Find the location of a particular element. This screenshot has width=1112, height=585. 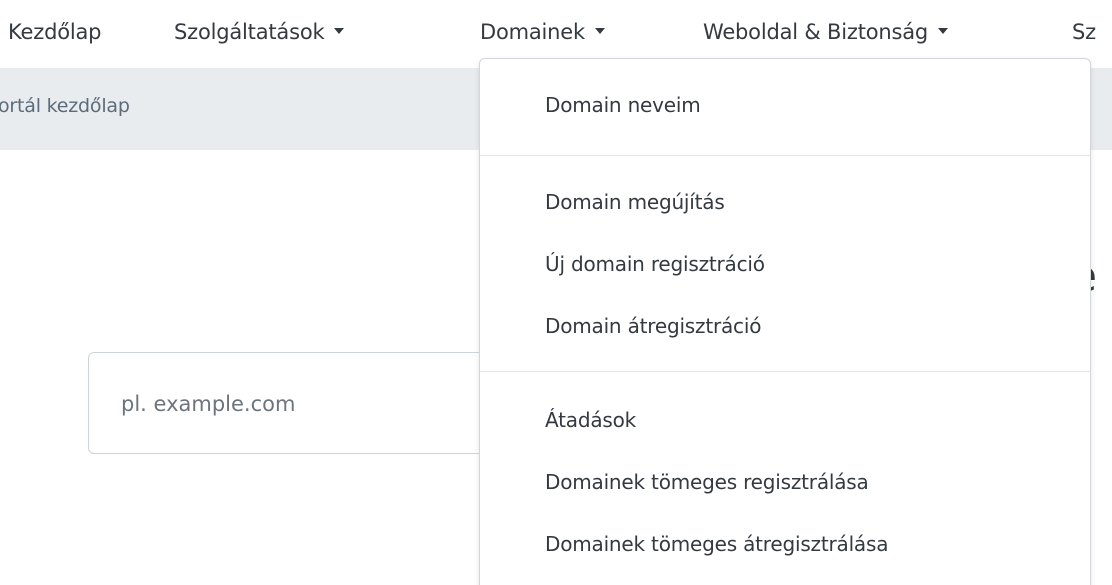

dropdown-item-bulk-registration: Domainek tömeges regisztrálása is located at coordinates (707, 482).